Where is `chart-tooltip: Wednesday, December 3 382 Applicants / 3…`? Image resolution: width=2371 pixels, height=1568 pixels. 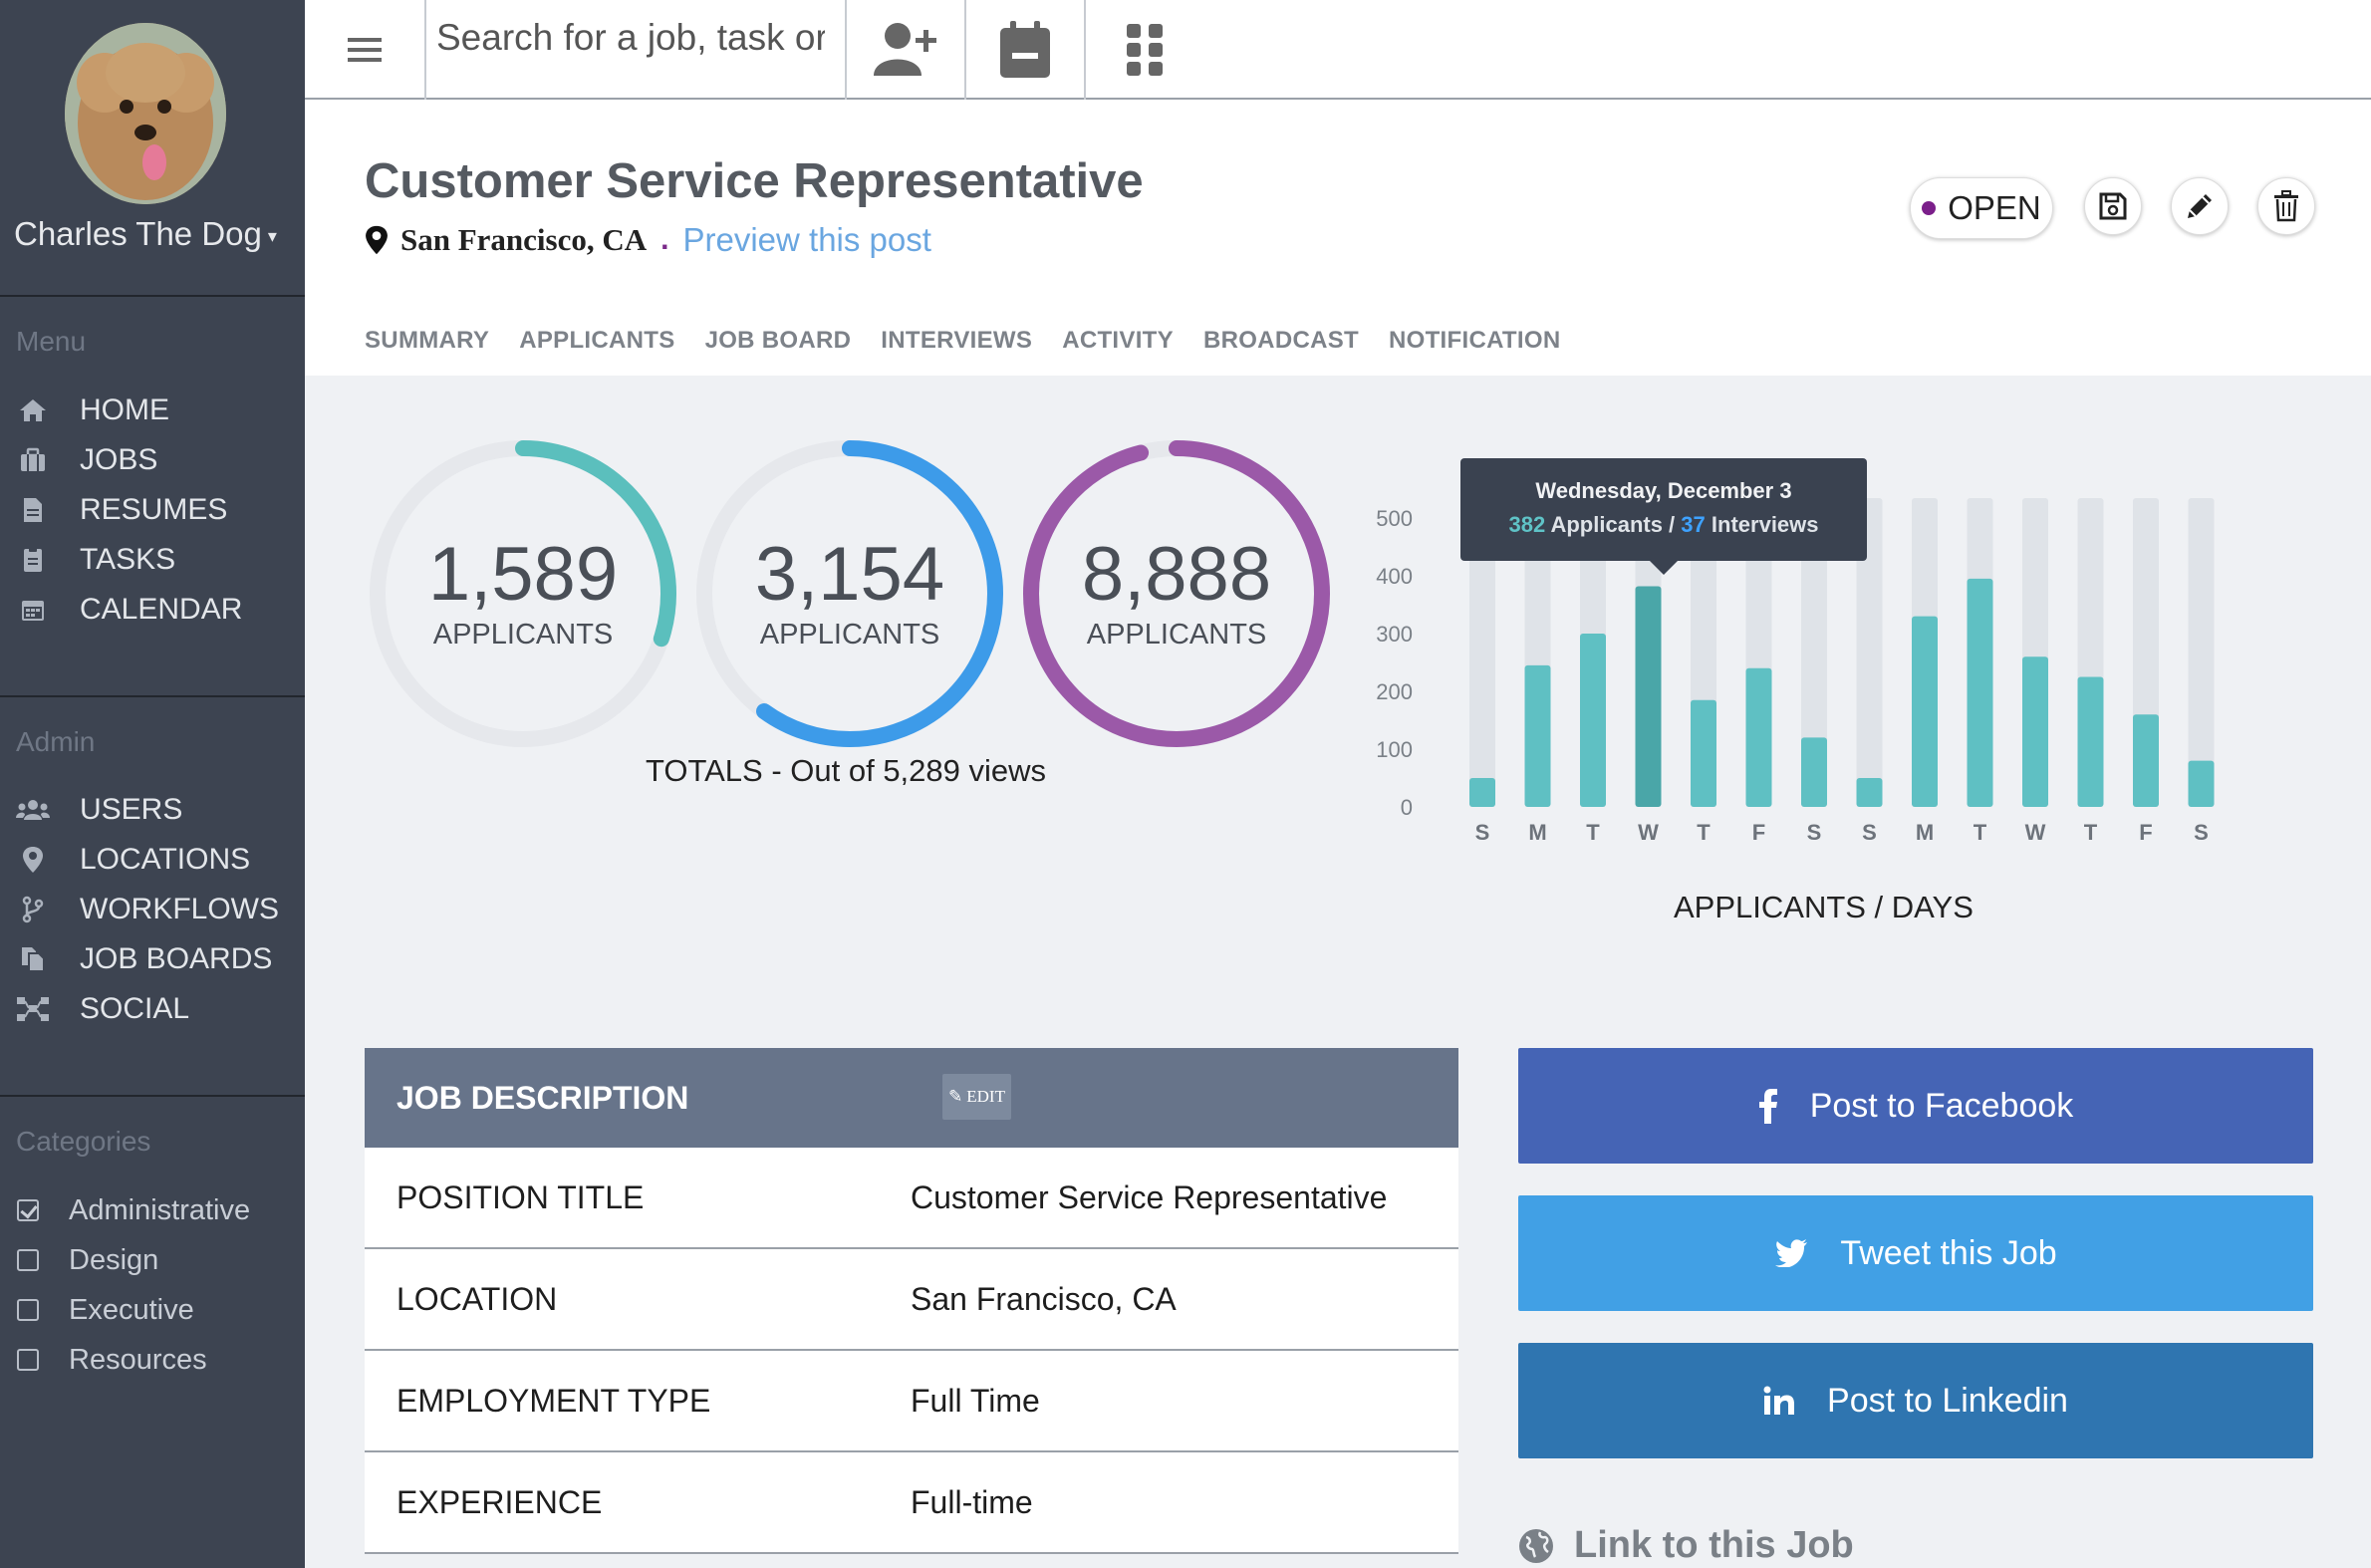 chart-tooltip: Wednesday, December 3 382 Applicants / 3… is located at coordinates (1663, 516).